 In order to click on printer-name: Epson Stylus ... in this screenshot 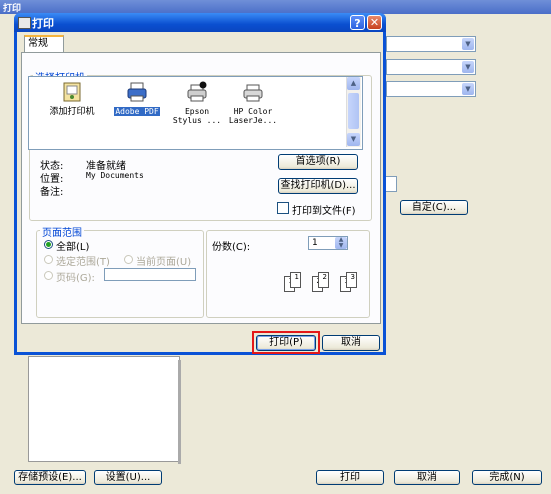, I will do `click(197, 116)`.